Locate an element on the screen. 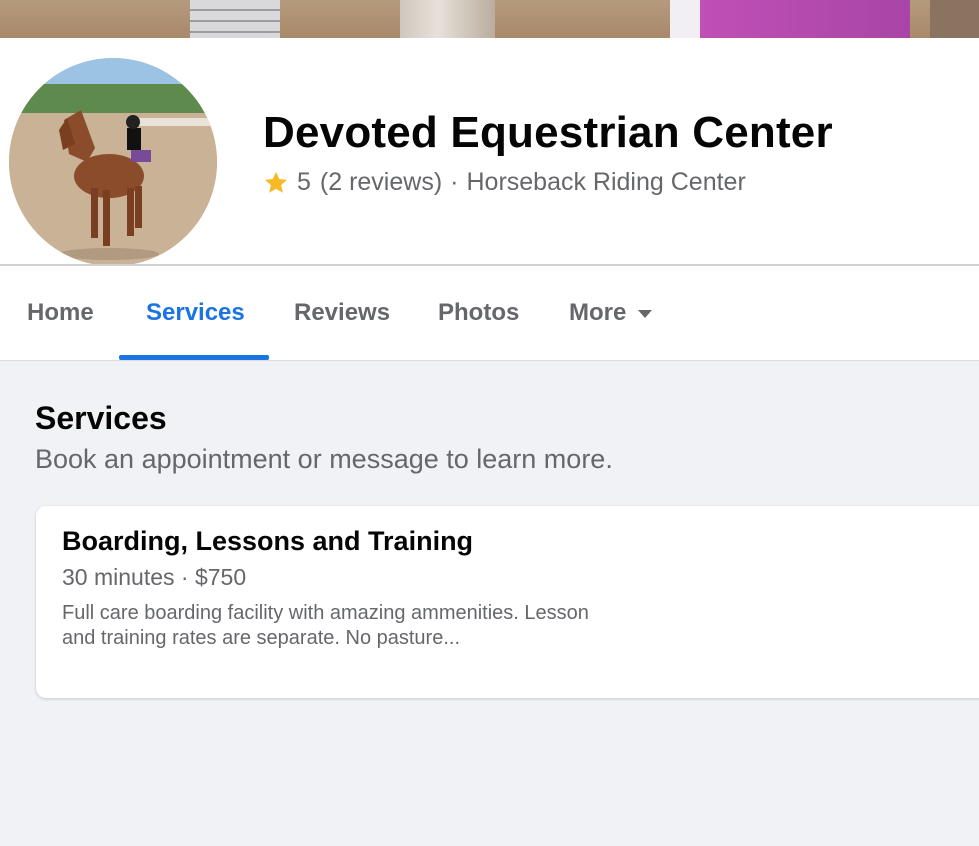  review-count: (2 reviews) is located at coordinates (381, 182).